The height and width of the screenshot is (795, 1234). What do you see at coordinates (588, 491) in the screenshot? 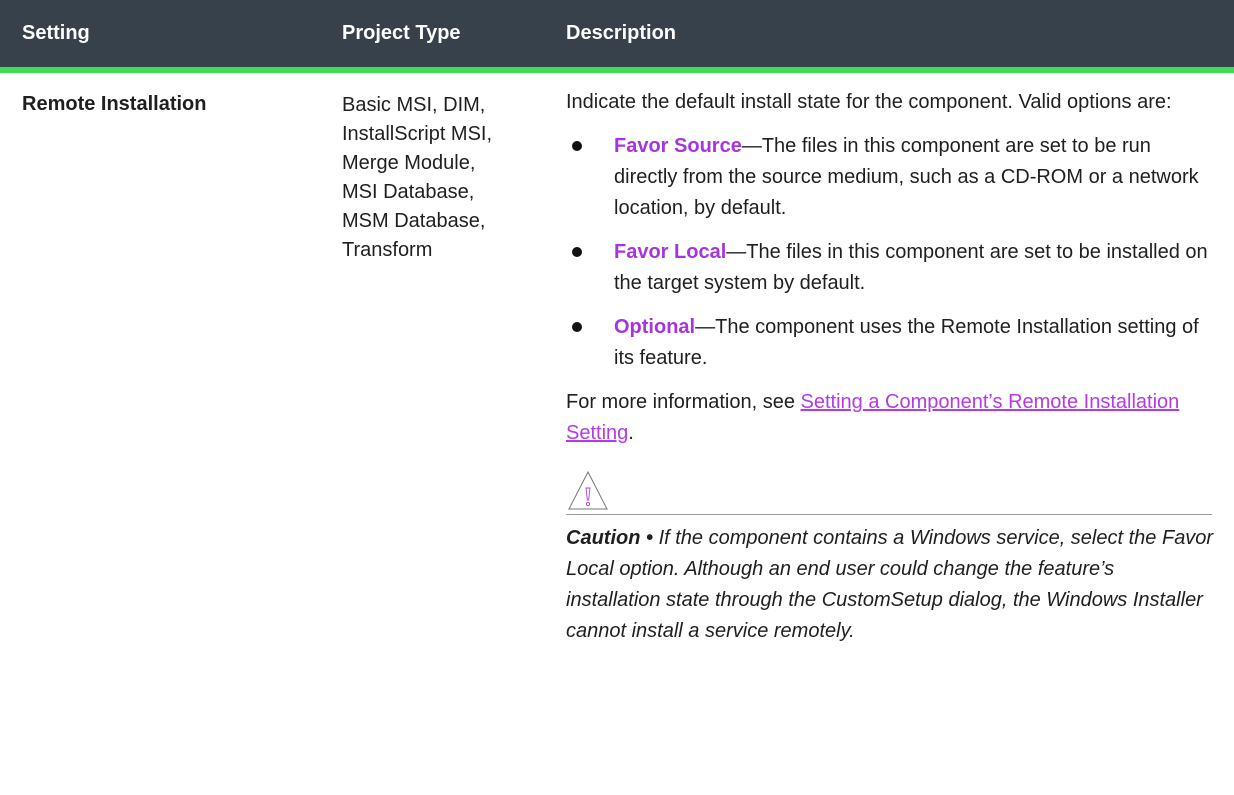
I see `warning-triangle-icon` at bounding box center [588, 491].